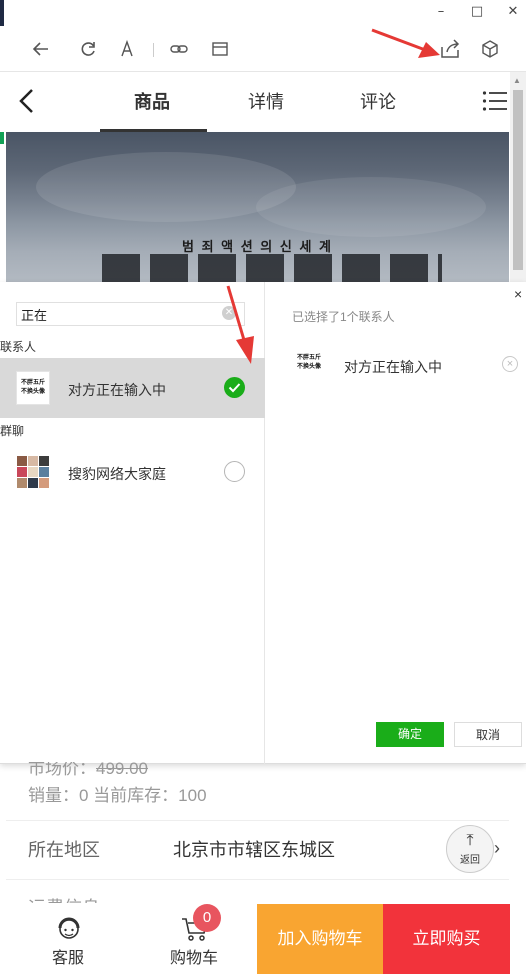 Image resolution: width=526 pixels, height=974 pixels. Describe the element at coordinates (488, 734) in the screenshot. I see `cancel-button: 取消` at that location.